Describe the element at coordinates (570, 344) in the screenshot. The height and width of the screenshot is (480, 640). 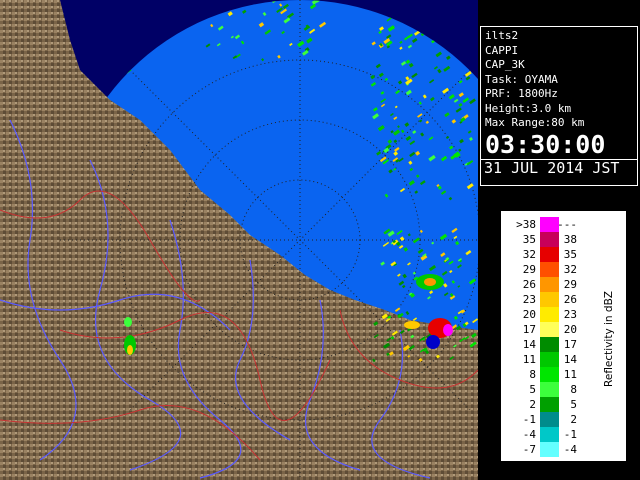
I see `legend-high-label: 17` at that location.